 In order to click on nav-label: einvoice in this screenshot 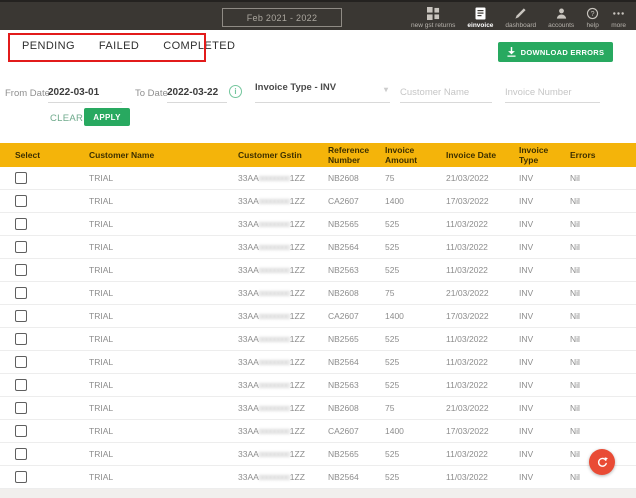, I will do `click(480, 25)`.